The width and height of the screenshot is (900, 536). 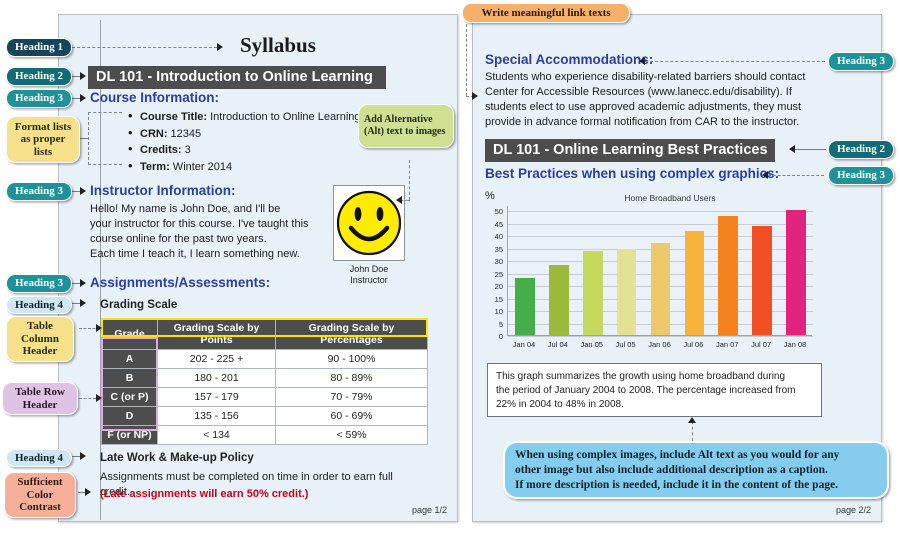 What do you see at coordinates (351, 397) in the screenshot?
I see `table-cell-percent: 70 - 79%` at bounding box center [351, 397].